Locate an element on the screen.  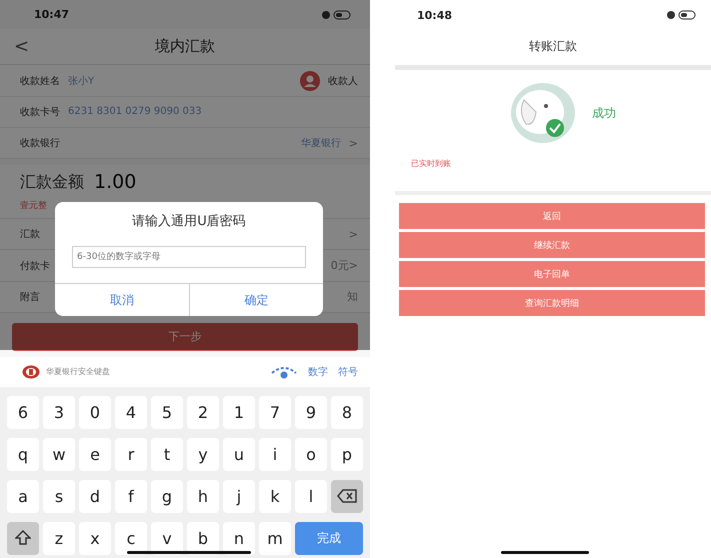
key: d is located at coordinates (95, 496).